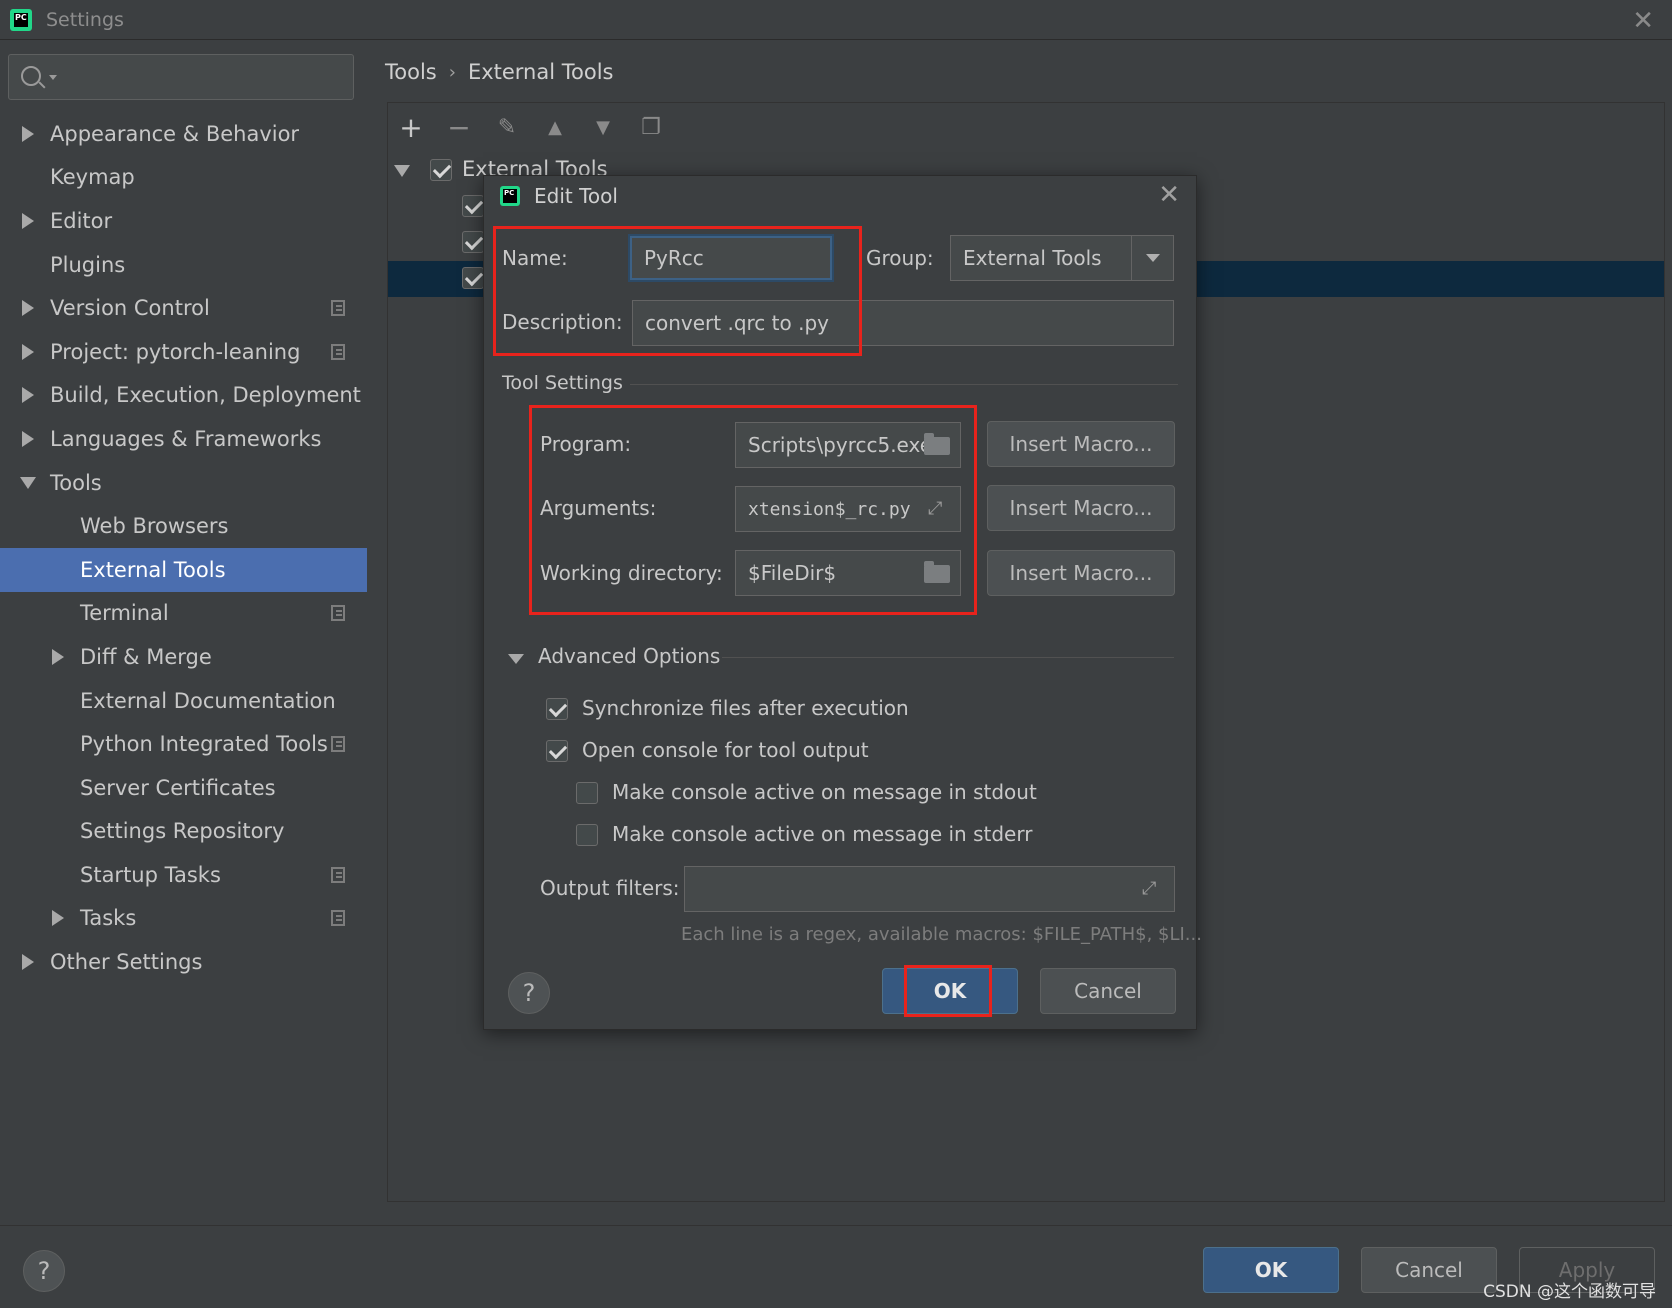  Describe the element at coordinates (836, 20) in the screenshot. I see `window-titlebar: PC Settings ✕` at that location.